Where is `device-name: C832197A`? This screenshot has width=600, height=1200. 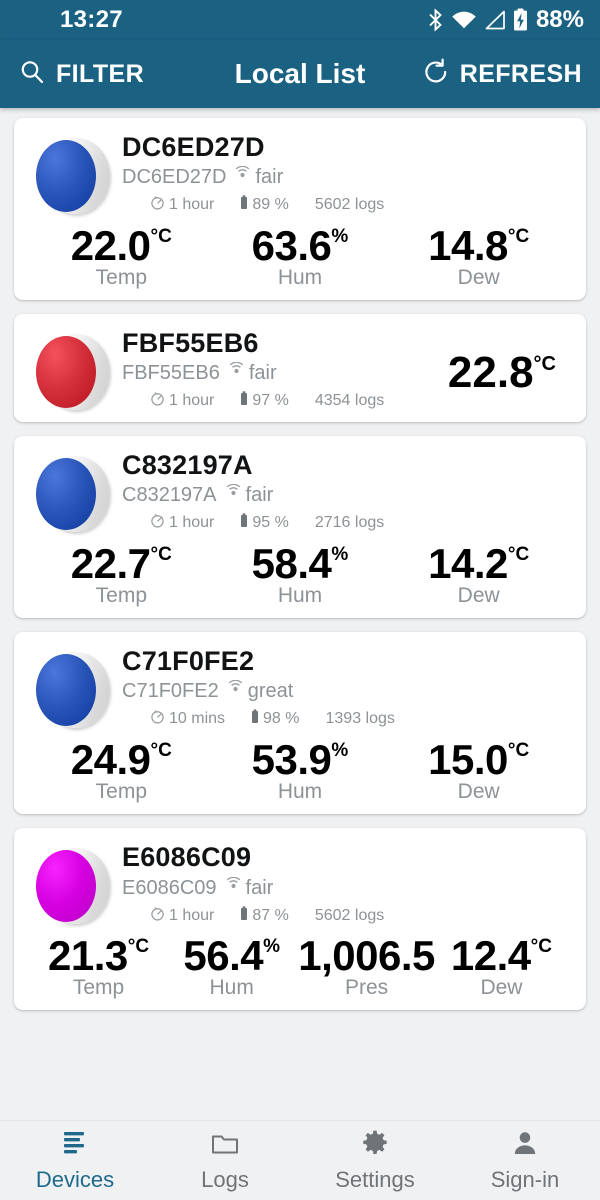
device-name: C832197A is located at coordinates (187, 465).